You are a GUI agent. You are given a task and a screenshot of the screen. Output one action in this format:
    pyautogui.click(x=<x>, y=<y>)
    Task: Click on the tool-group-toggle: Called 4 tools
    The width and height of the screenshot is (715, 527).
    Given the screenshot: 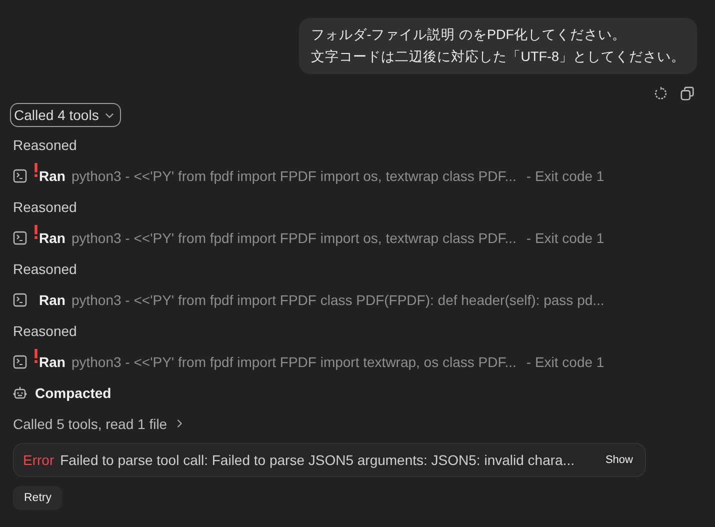 What is the action you would take?
    pyautogui.click(x=65, y=115)
    